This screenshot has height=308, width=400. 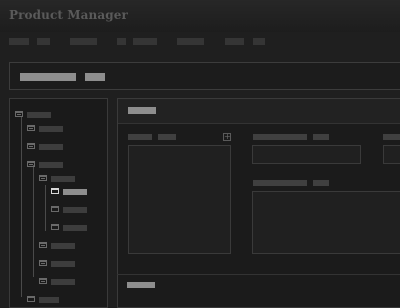 I want to click on header-label, so click(x=142, y=110).